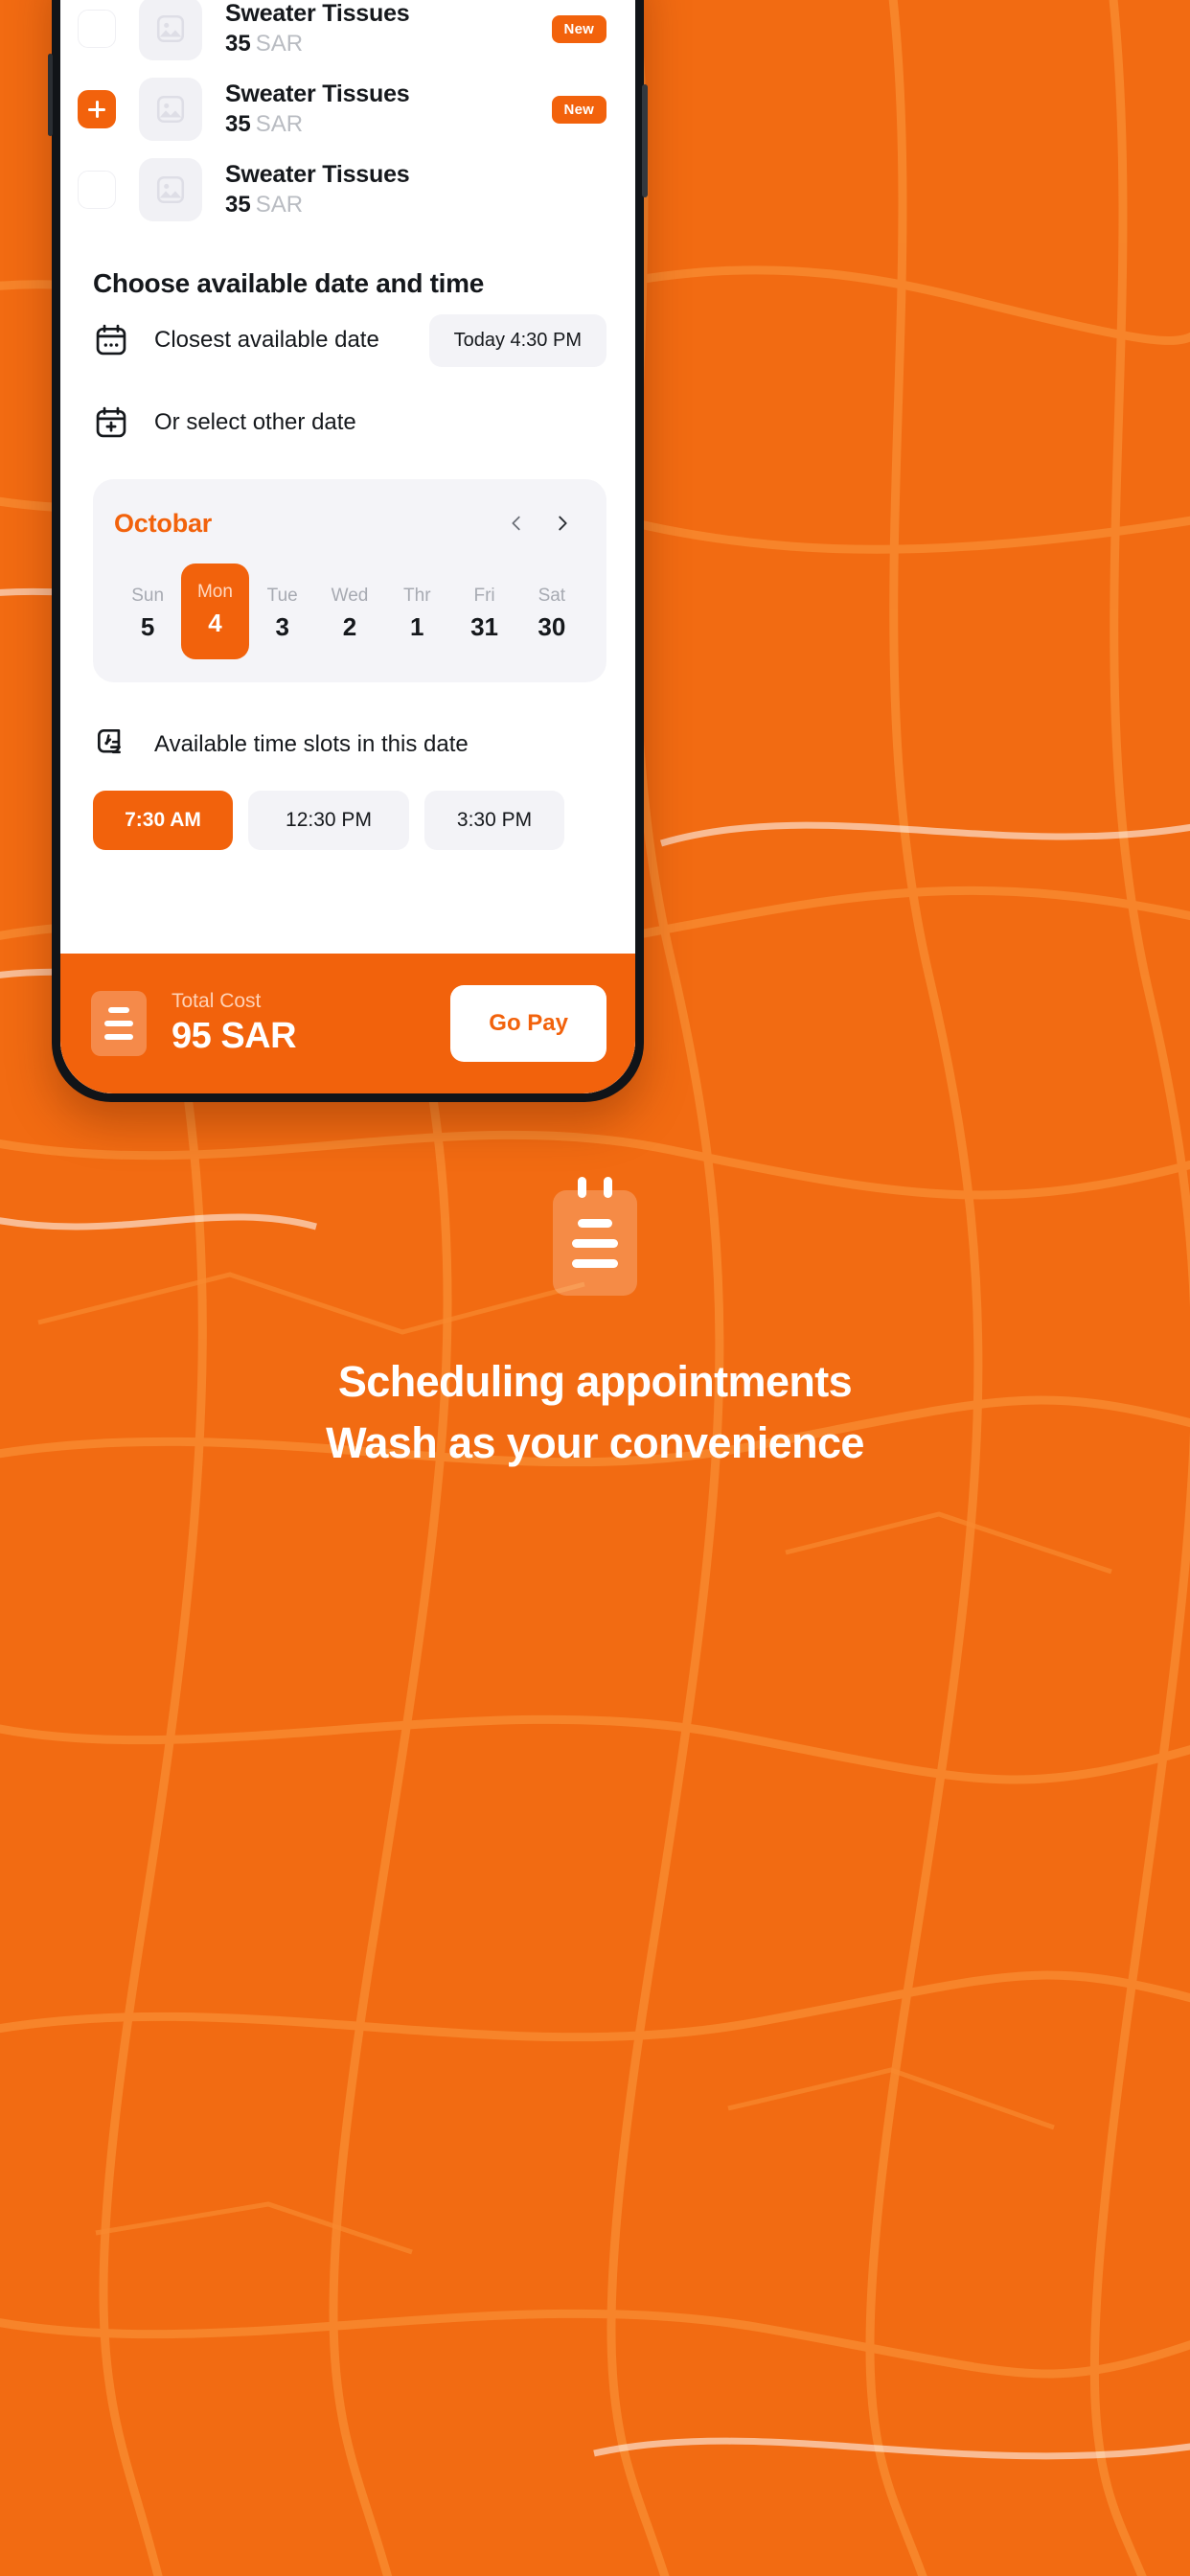 The height and width of the screenshot is (2576, 1190). What do you see at coordinates (528, 1023) in the screenshot?
I see `go-pay-button: Go Pay` at bounding box center [528, 1023].